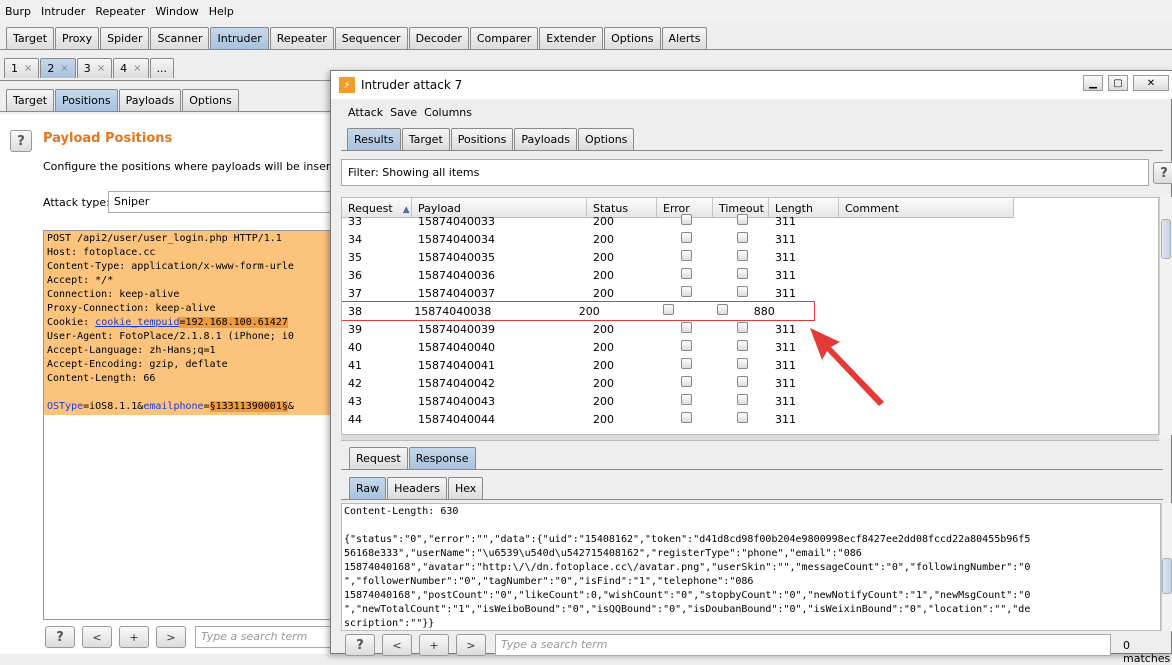  I want to click on tab-alerts: Alerts, so click(684, 38).